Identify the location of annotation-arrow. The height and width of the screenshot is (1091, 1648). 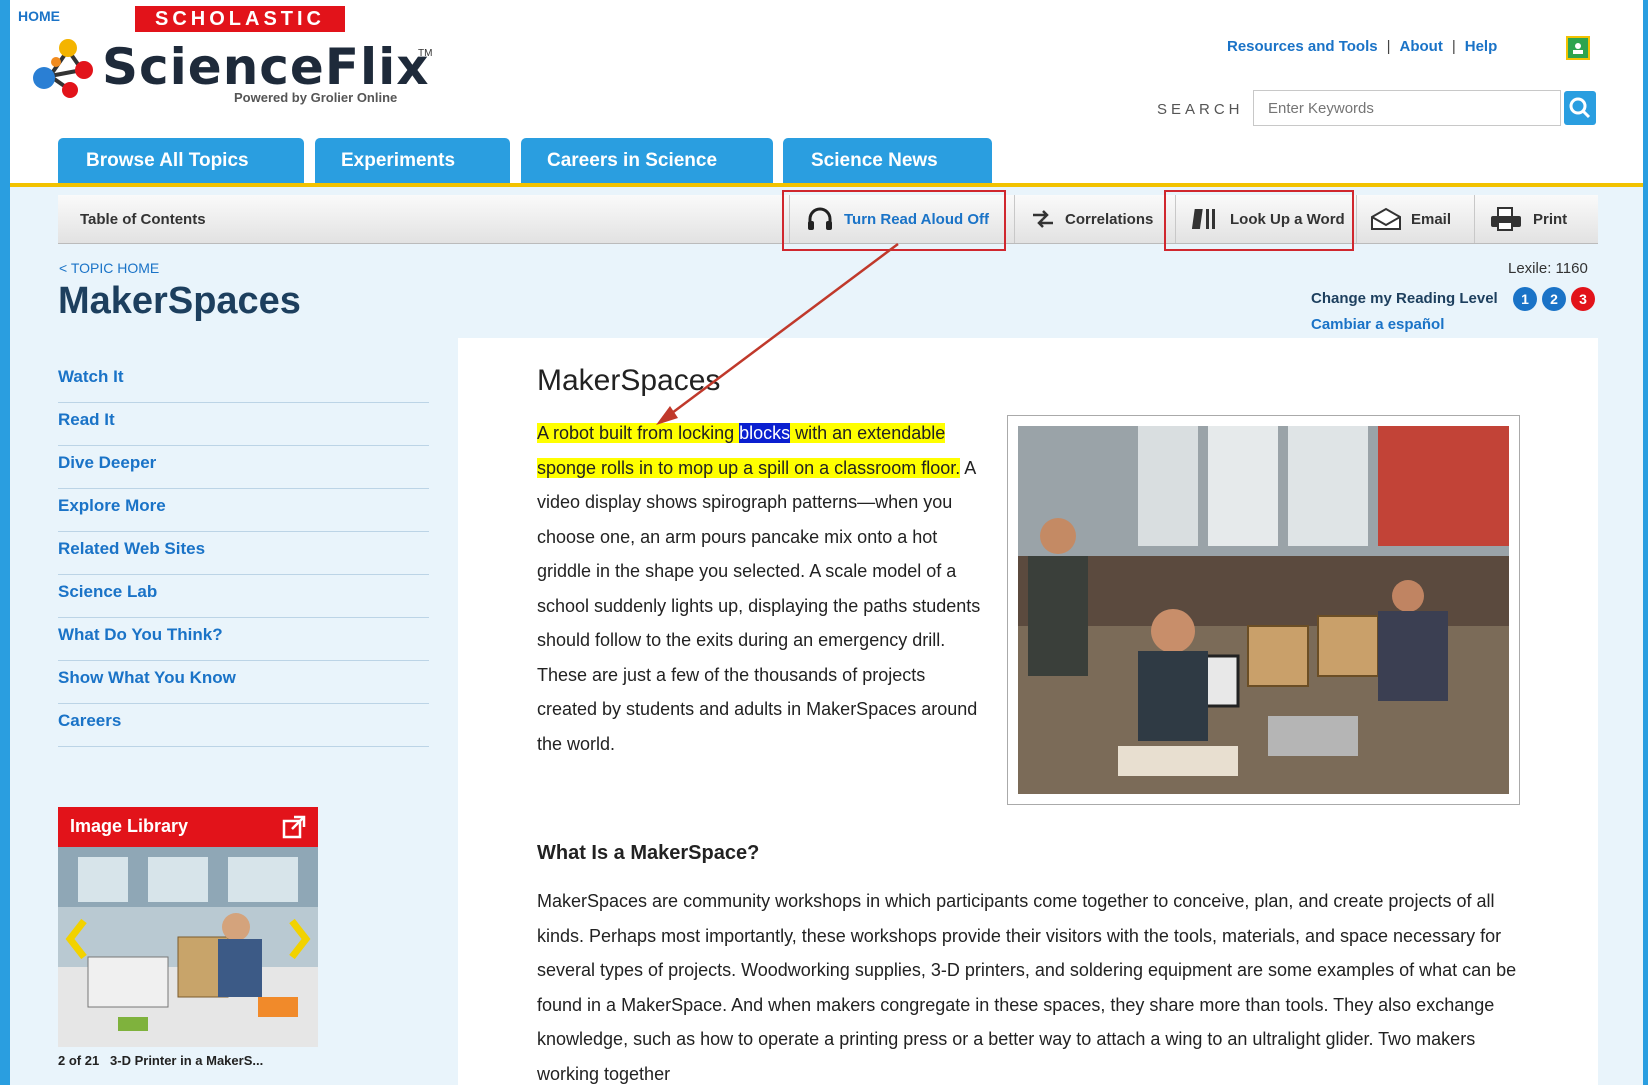
(777, 333).